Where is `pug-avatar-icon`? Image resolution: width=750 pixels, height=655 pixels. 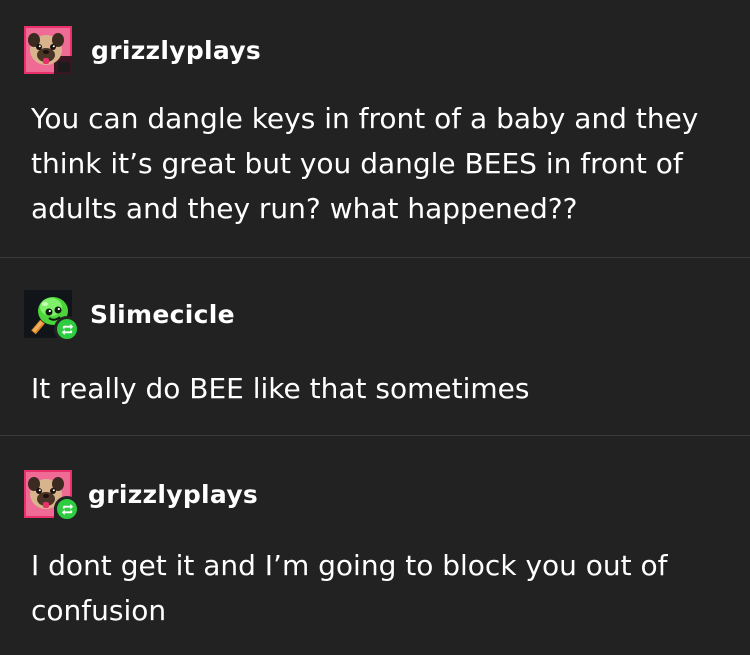 pug-avatar-icon is located at coordinates (48, 50).